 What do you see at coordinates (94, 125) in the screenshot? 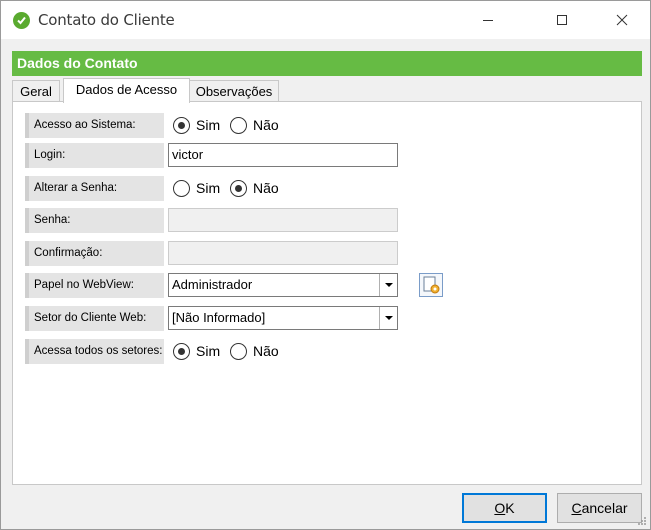
I see `acesso-sistema-label: Acesso ao Sistema:` at bounding box center [94, 125].